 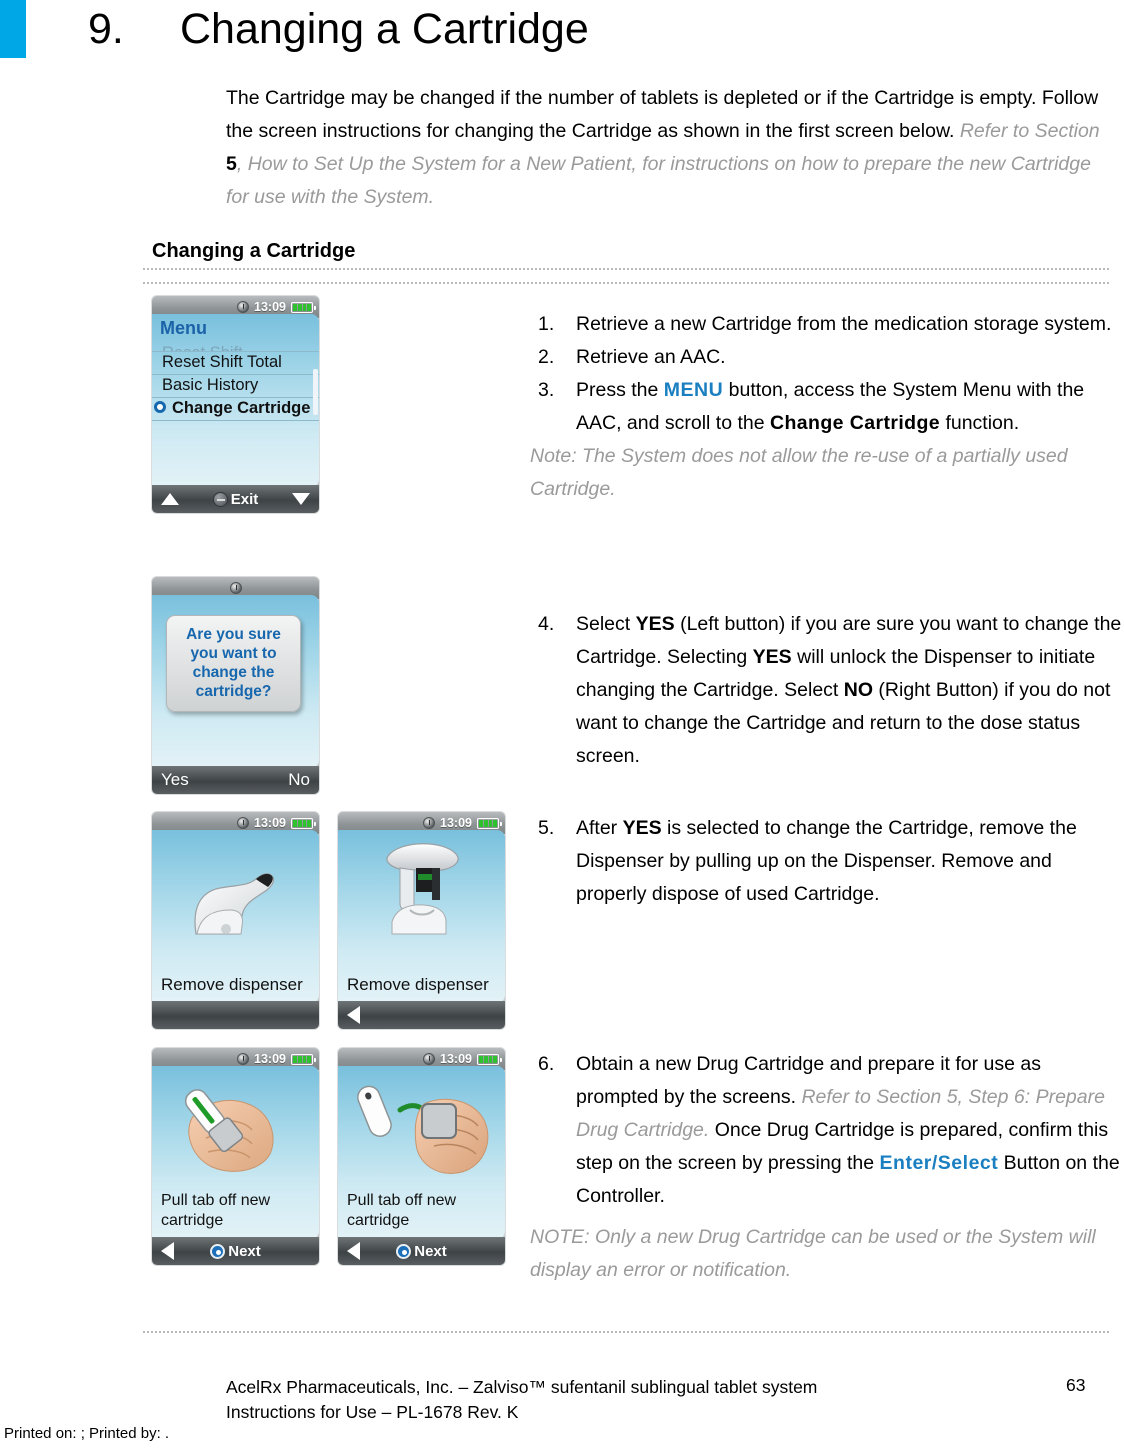 What do you see at coordinates (546, 357) in the screenshot?
I see `step-2-number: 2.` at bounding box center [546, 357].